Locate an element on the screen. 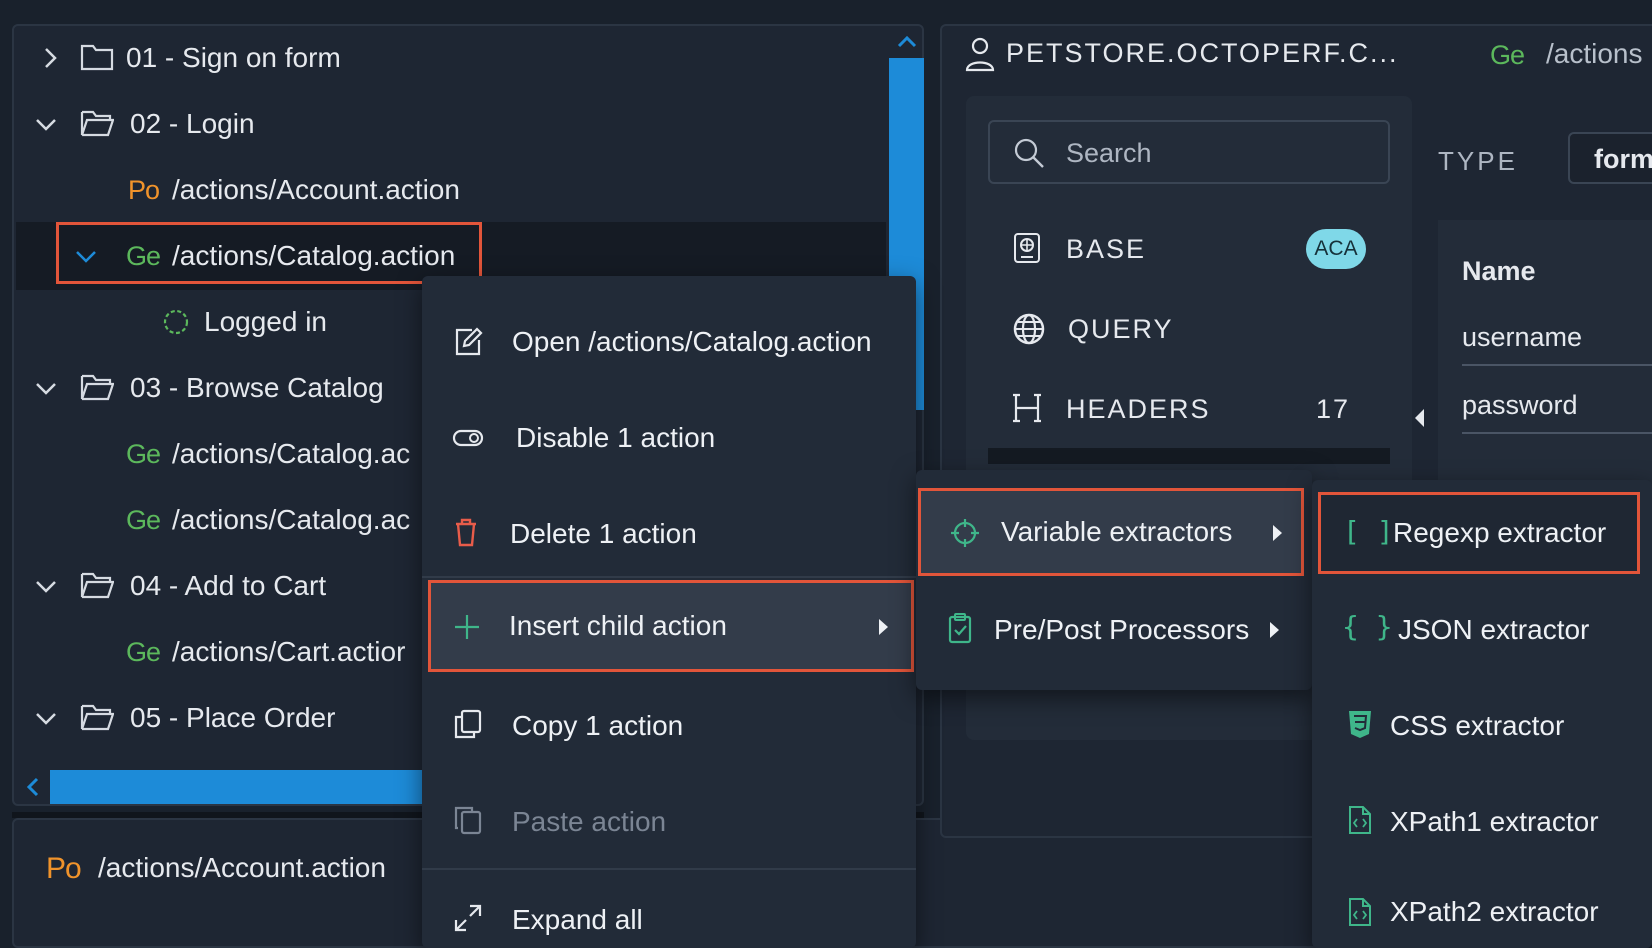 The width and height of the screenshot is (1652, 948). submenu-item-label: Variable extractors is located at coordinates (1117, 531).